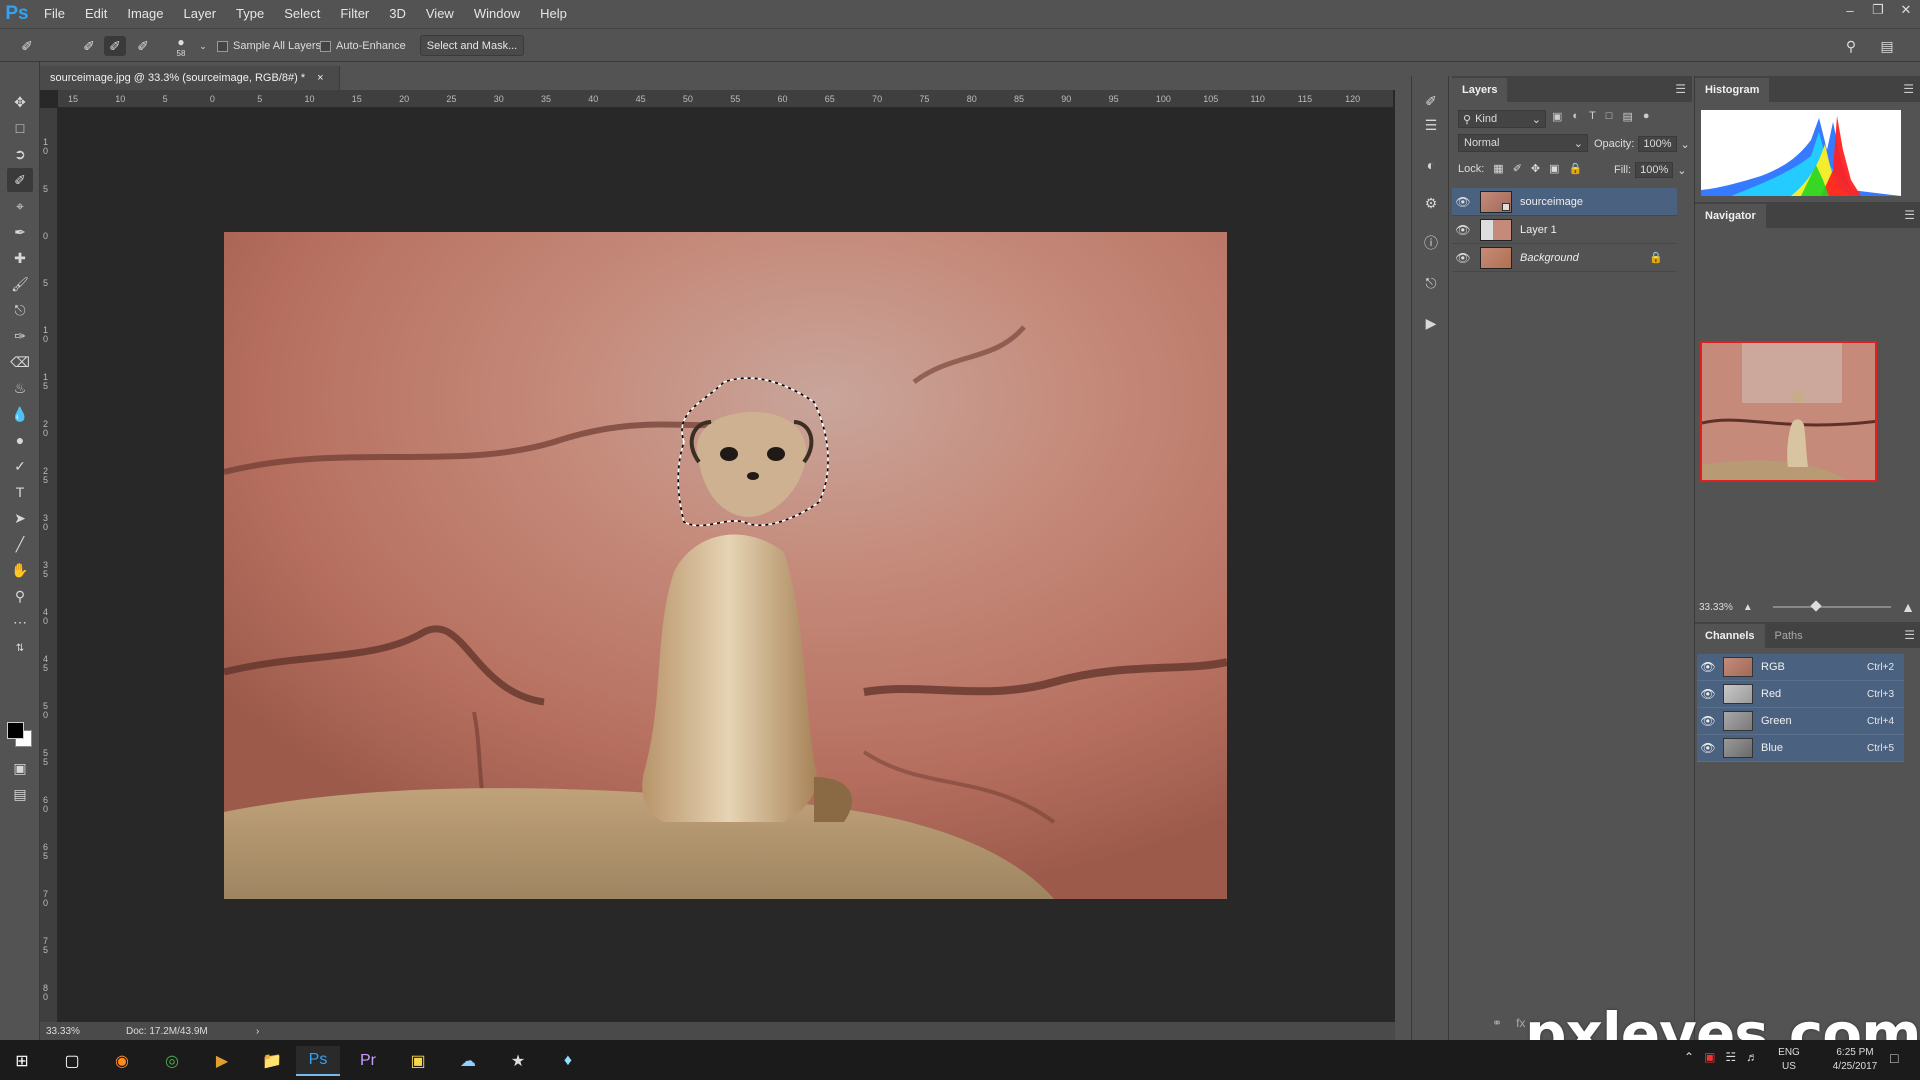 This screenshot has height=1080, width=1920. Describe the element at coordinates (363, 46) in the screenshot. I see `auto-enhance-checkbox: Auto-Enhance` at that location.